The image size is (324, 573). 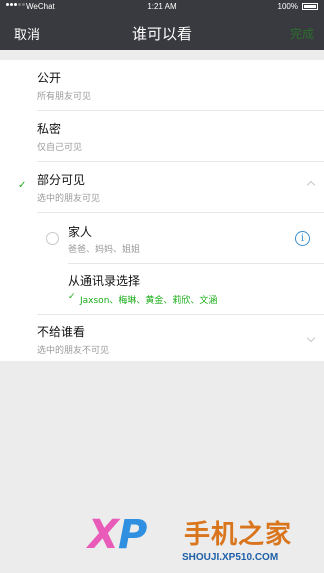 What do you see at coordinates (73, 351) in the screenshot?
I see `option-subtitle: 选中的朋友不可见` at bounding box center [73, 351].